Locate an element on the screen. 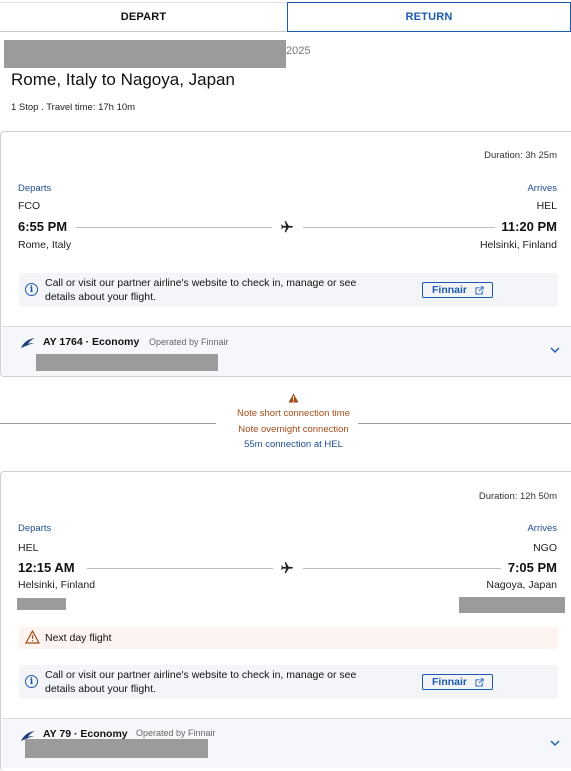  arrival-time: 7:05 PM is located at coordinates (532, 567).